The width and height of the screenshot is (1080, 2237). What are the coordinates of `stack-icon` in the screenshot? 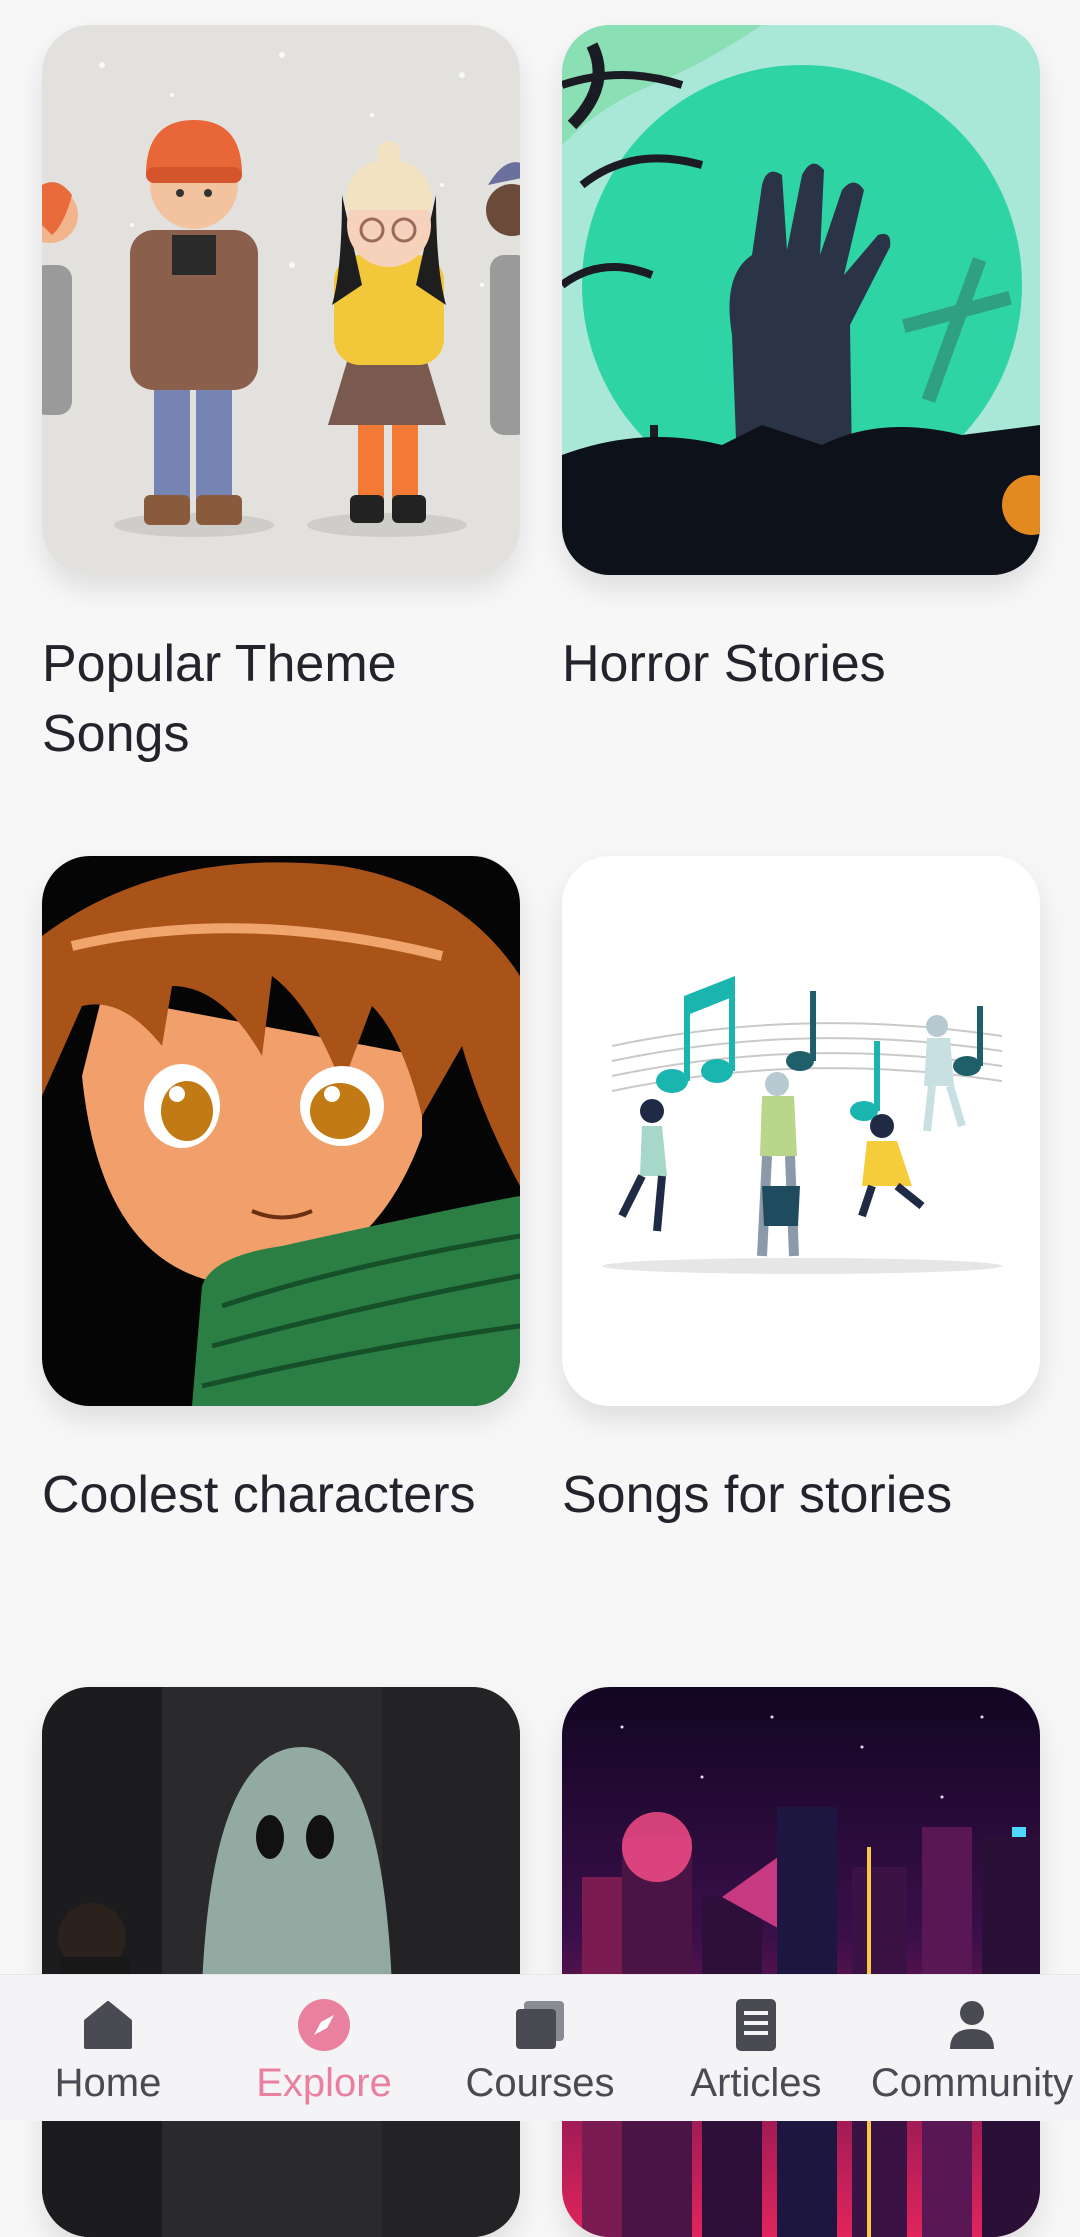 It's located at (540, 2025).